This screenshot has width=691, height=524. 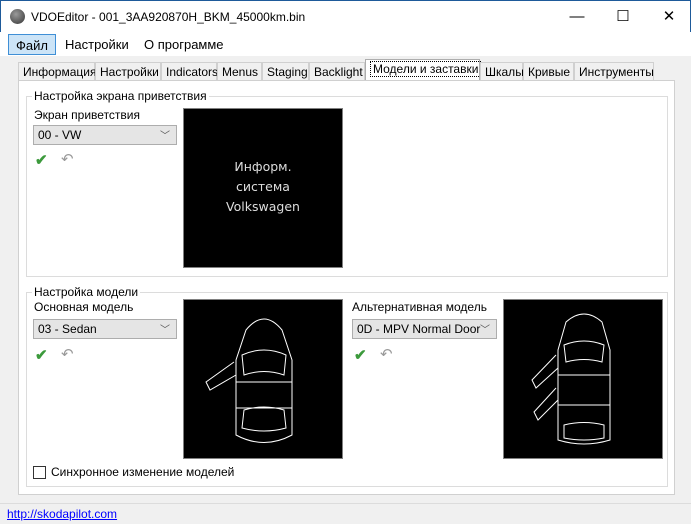 What do you see at coordinates (17, 16) in the screenshot?
I see `app-icon` at bounding box center [17, 16].